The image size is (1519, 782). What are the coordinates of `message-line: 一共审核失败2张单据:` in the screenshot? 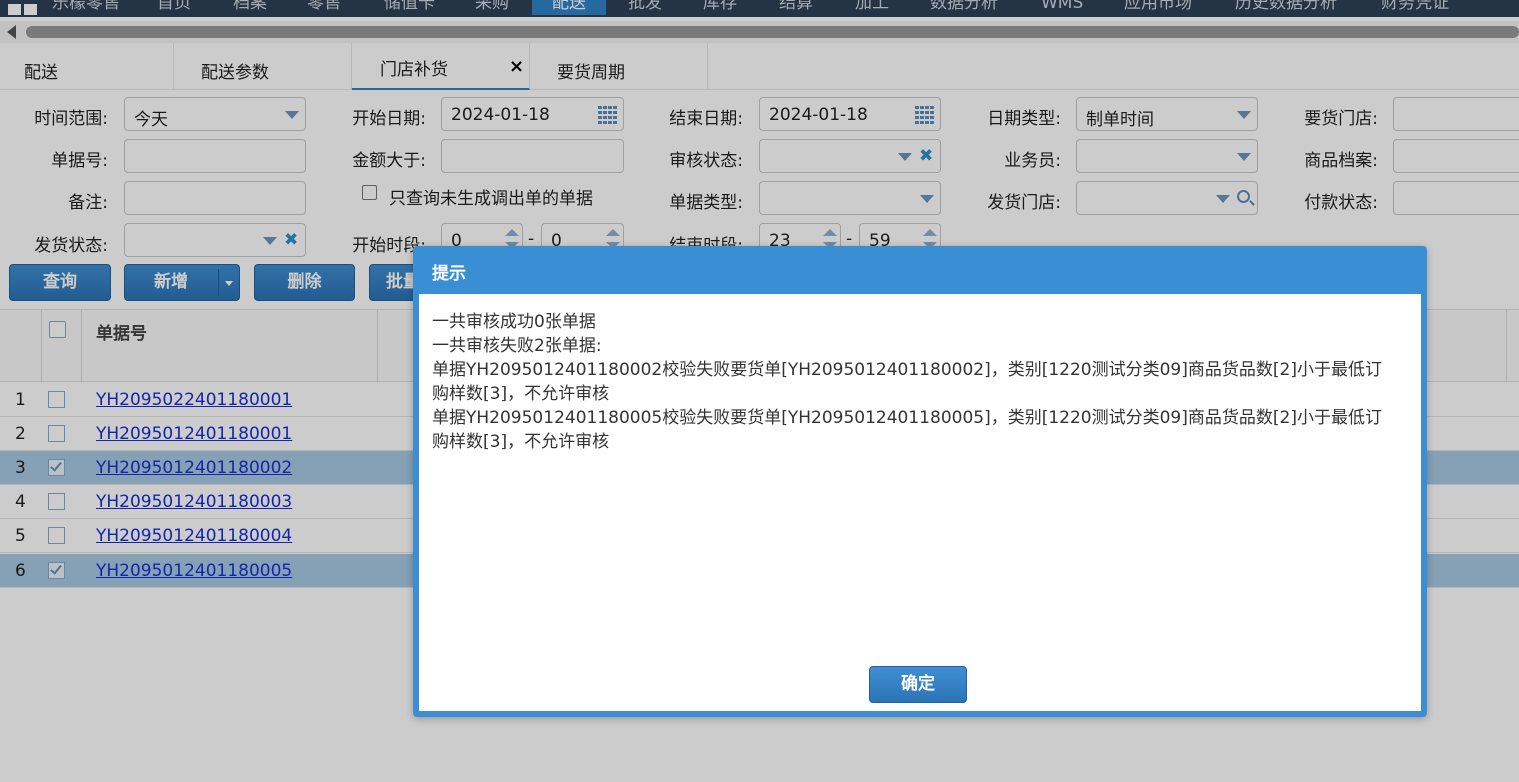 It's located at (517, 346).